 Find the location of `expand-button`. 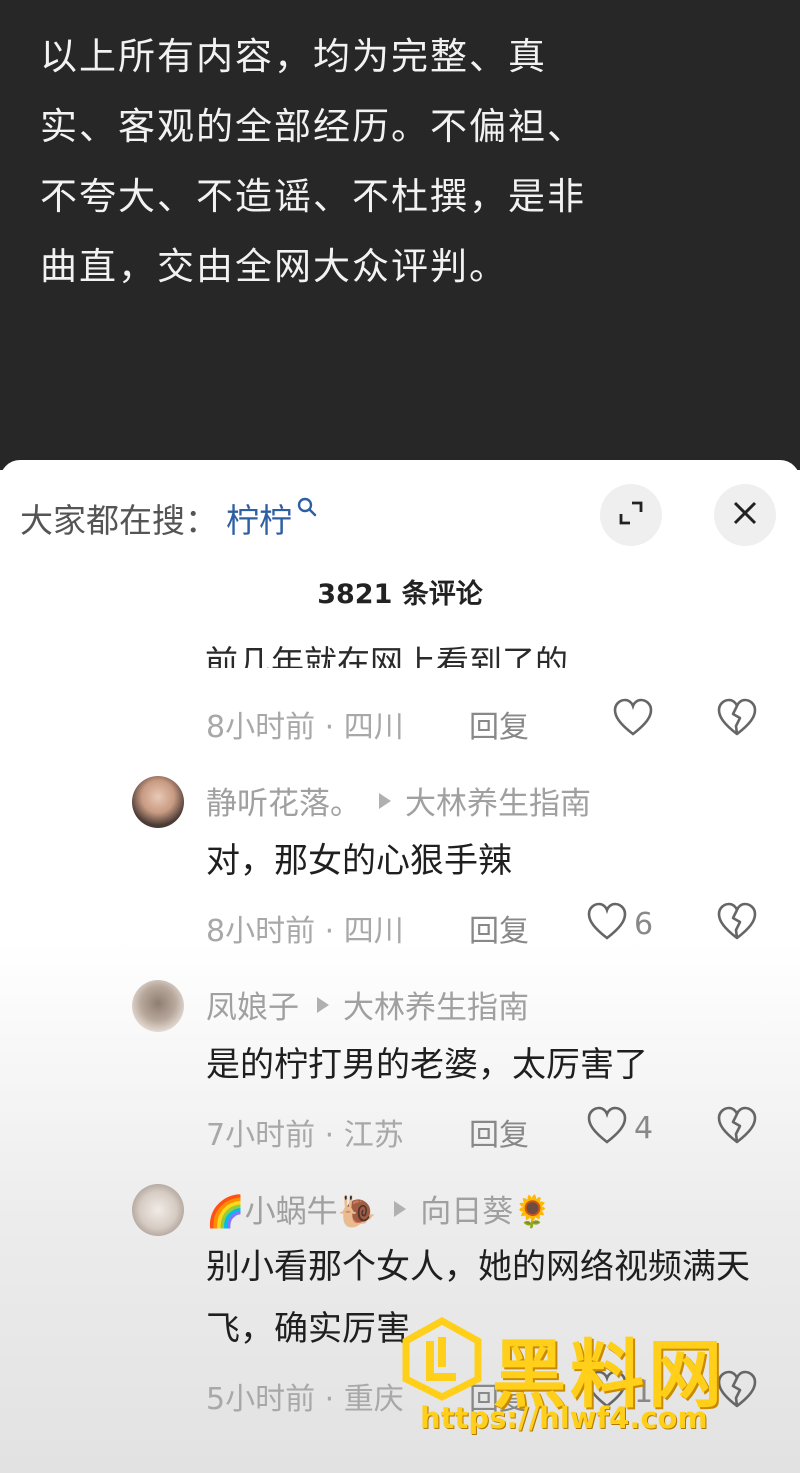

expand-button is located at coordinates (631, 515).